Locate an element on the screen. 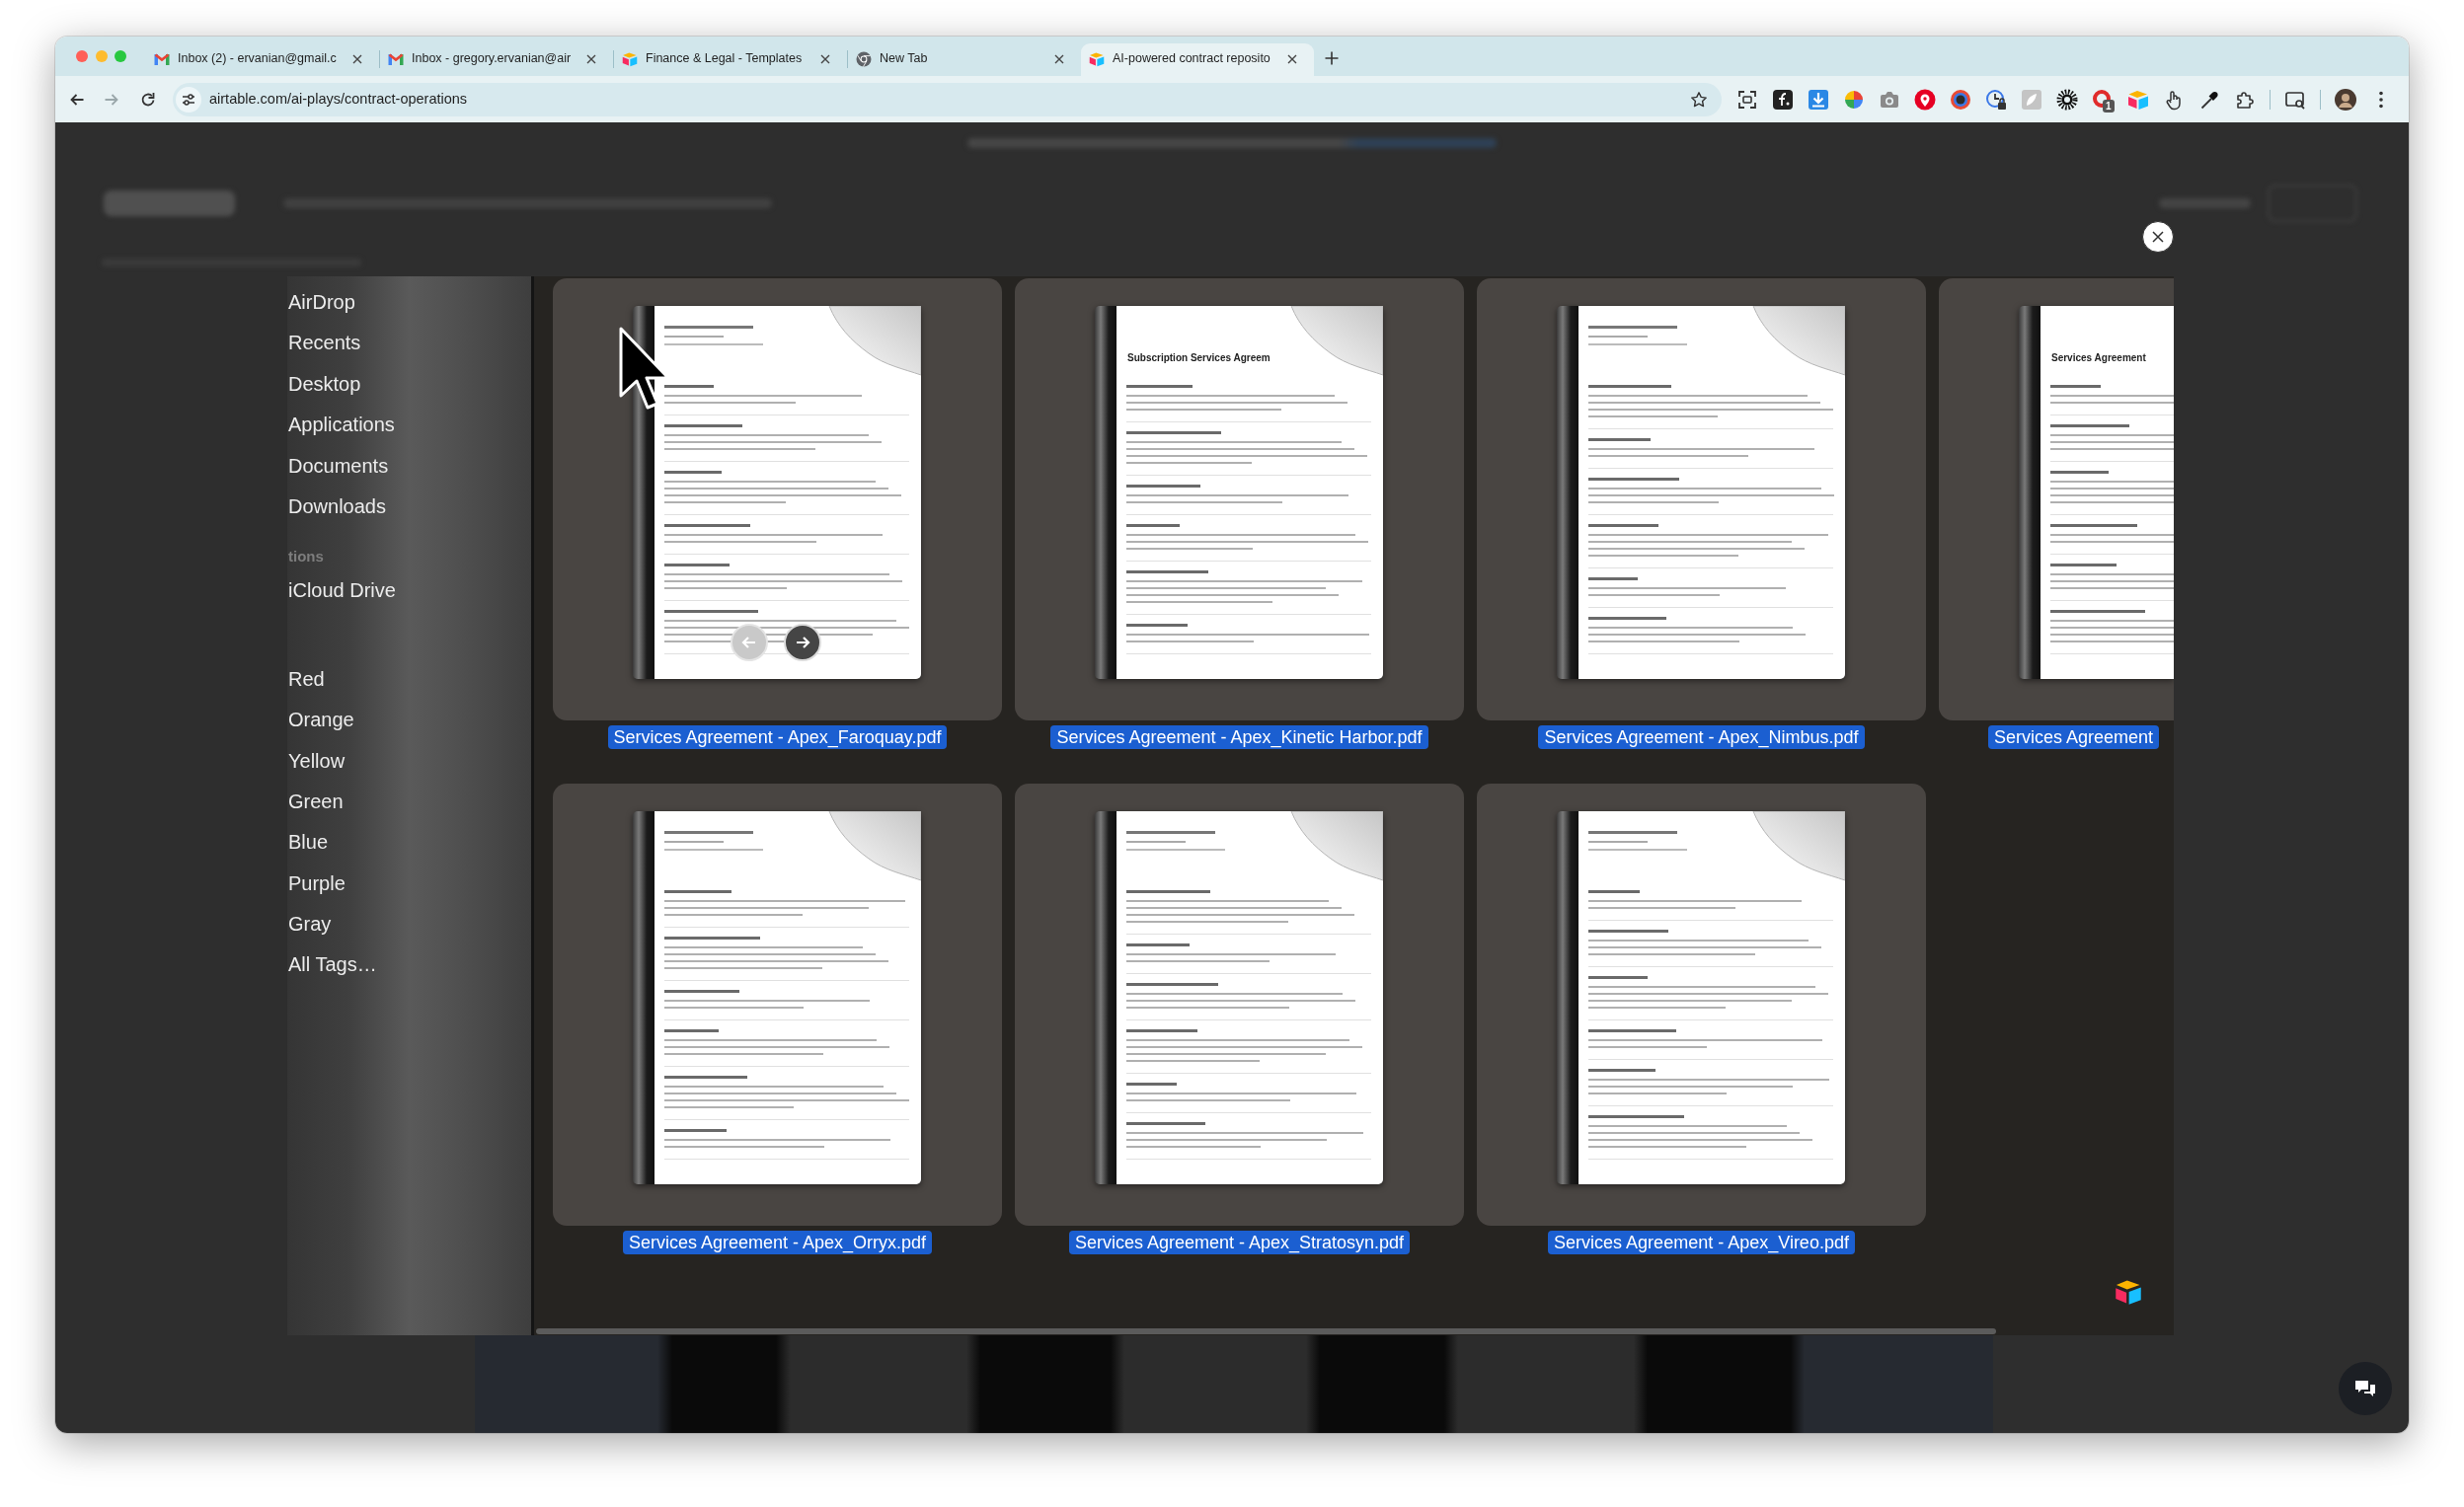  site-settings-icon is located at coordinates (188, 100).